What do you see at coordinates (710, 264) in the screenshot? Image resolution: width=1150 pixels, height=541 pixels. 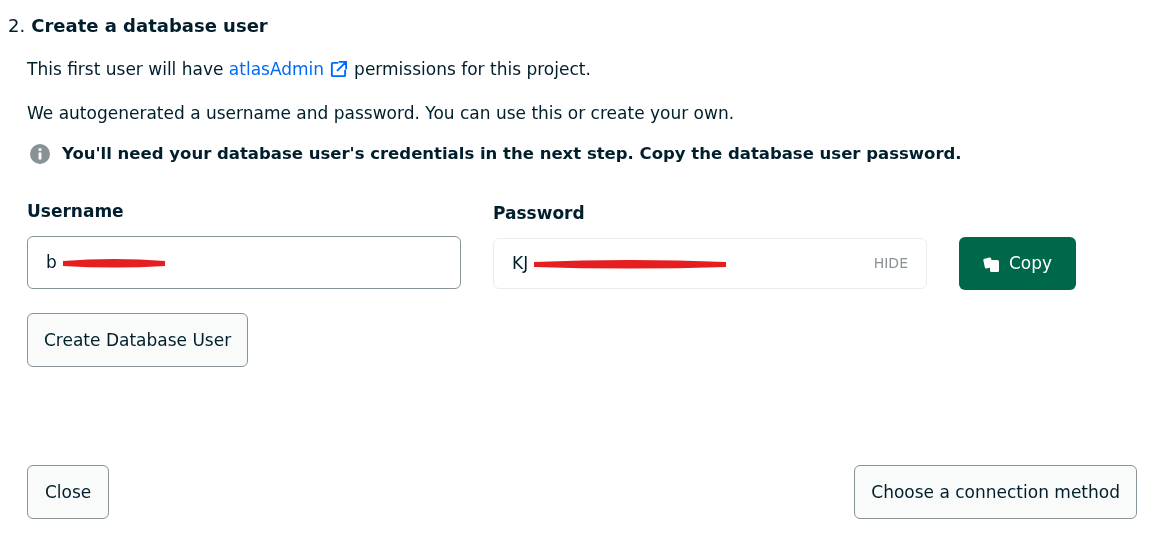 I see `password-field: KJ HIDE` at bounding box center [710, 264].